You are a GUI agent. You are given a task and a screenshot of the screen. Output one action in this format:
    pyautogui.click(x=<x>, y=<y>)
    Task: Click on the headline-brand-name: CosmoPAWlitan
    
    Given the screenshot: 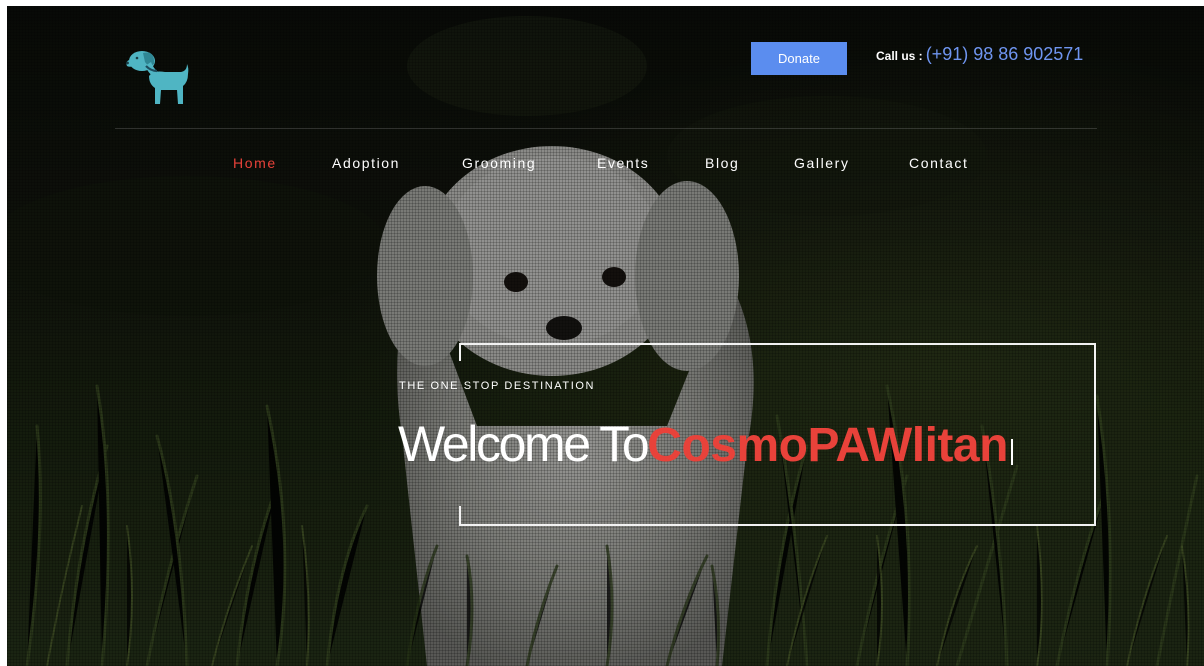 What is the action you would take?
    pyautogui.click(x=827, y=445)
    